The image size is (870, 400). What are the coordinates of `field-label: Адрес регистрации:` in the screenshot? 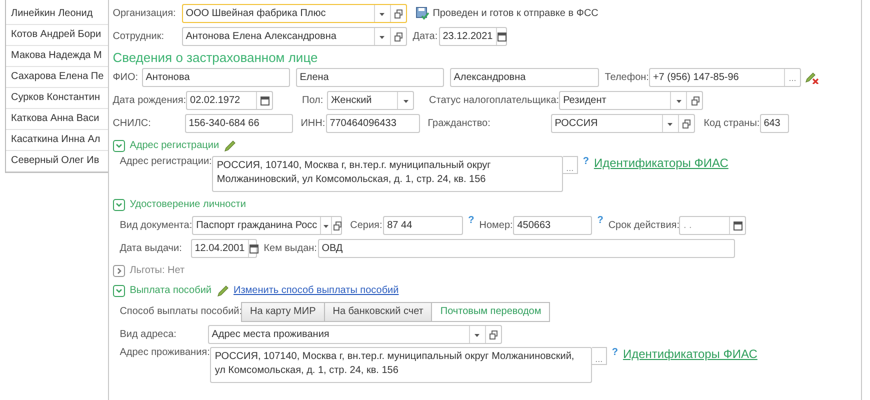 It's located at (166, 161).